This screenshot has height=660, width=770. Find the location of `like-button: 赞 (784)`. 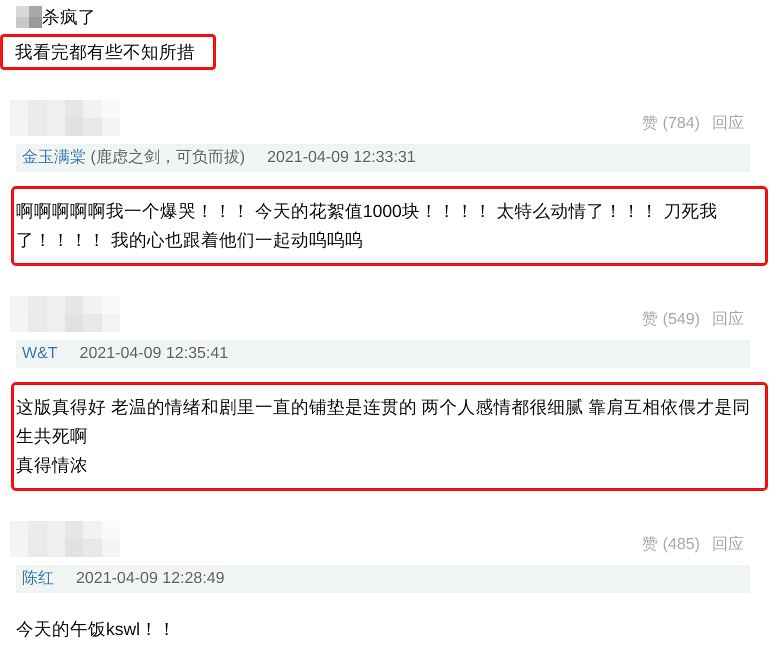

like-button: 赞 (784) is located at coordinates (671, 124).